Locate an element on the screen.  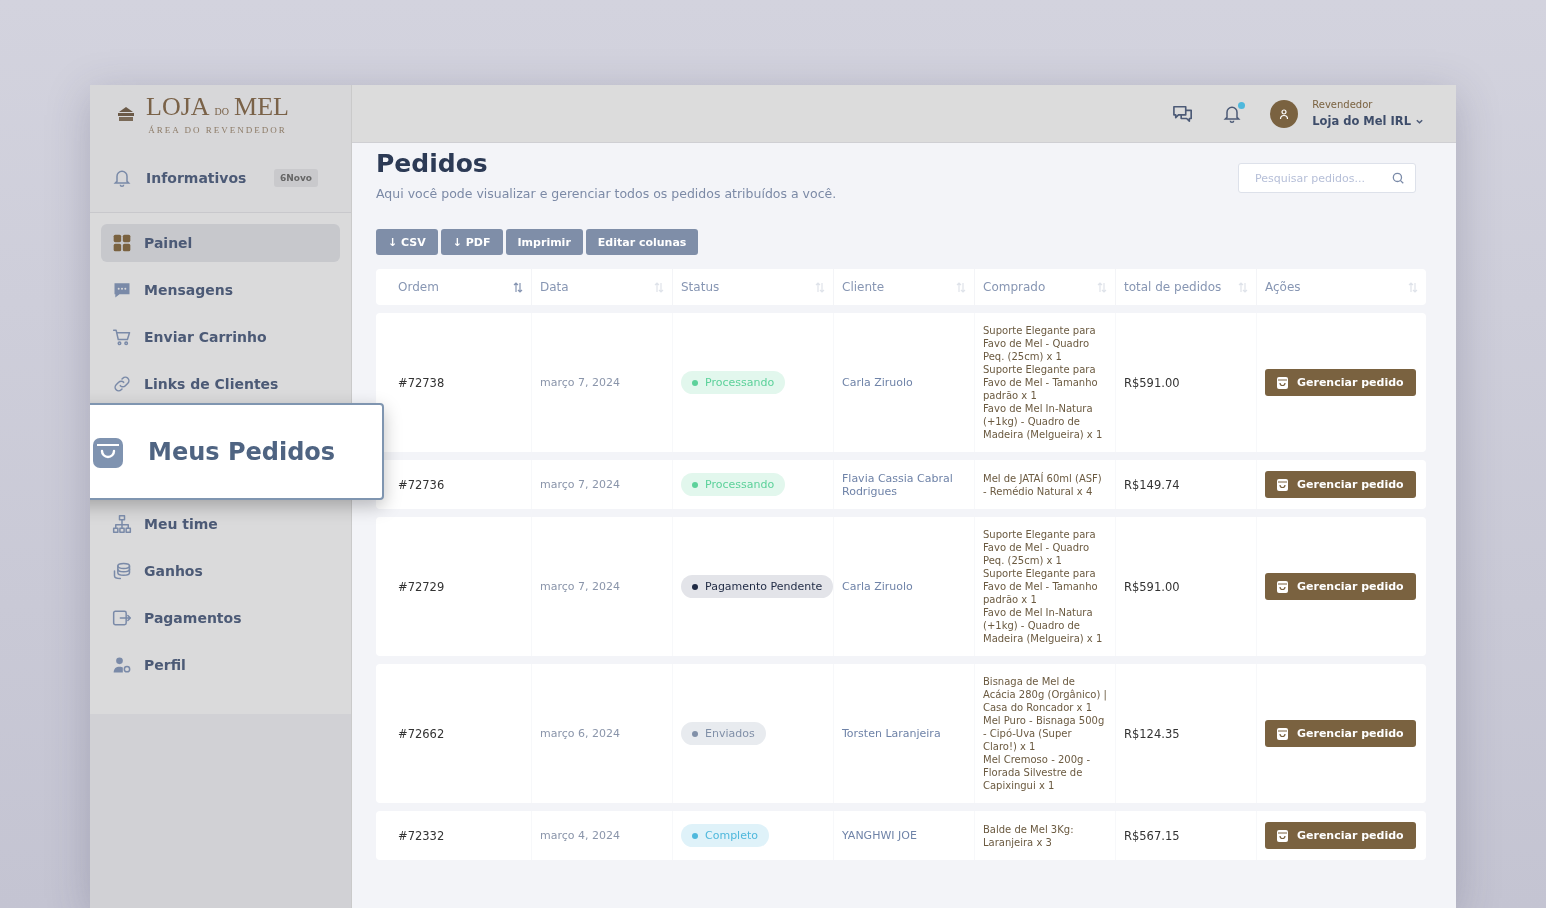
column-header: Status is located at coordinates (700, 287).